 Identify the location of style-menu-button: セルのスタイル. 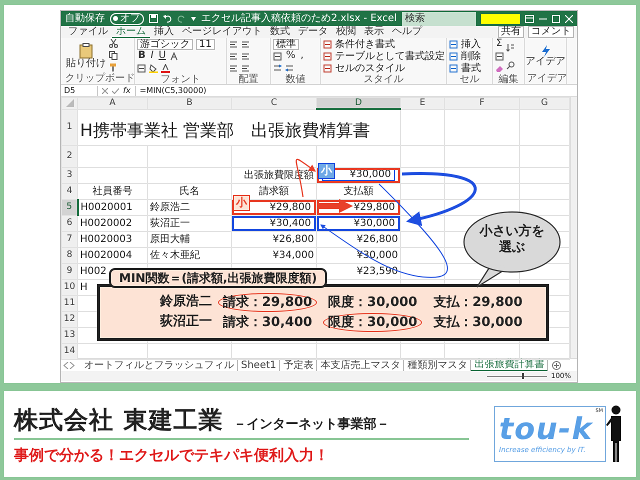
(364, 68).